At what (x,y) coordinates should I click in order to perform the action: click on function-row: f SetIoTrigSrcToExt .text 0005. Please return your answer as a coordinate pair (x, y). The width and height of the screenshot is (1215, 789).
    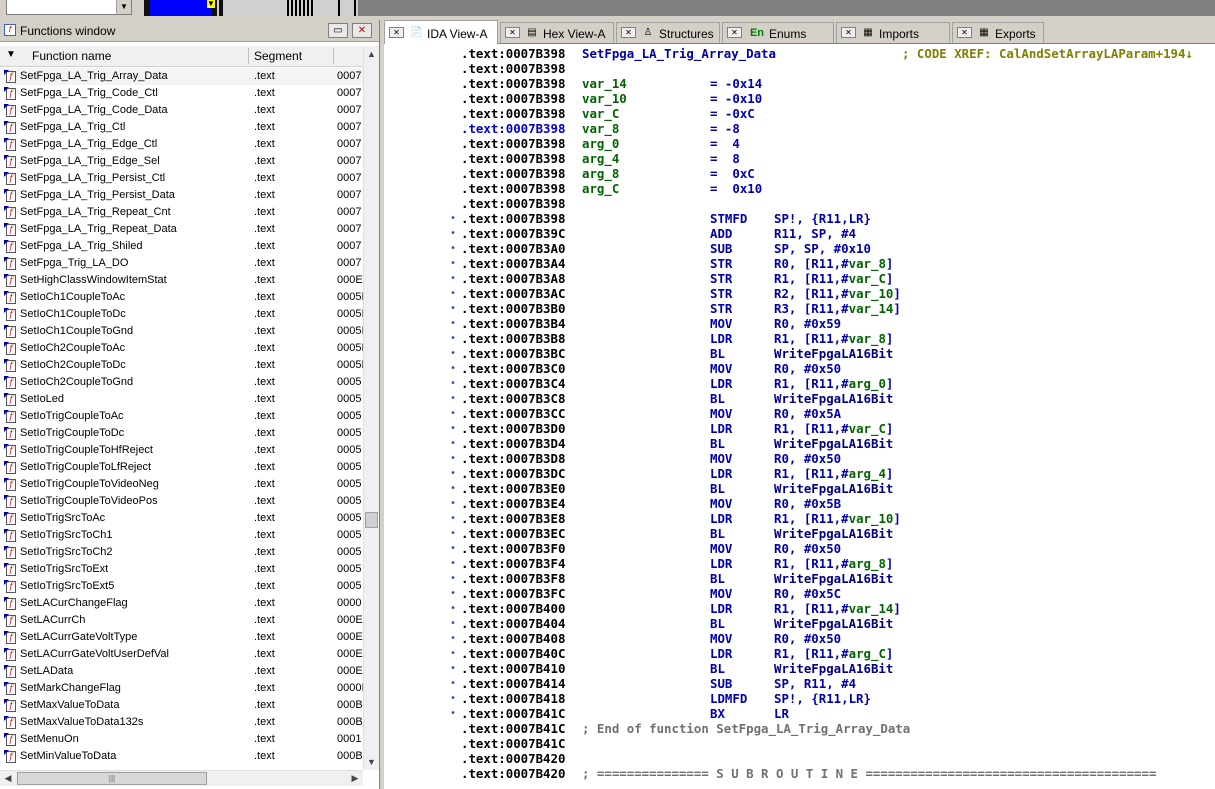
    Looking at the image, I should click on (181, 569).